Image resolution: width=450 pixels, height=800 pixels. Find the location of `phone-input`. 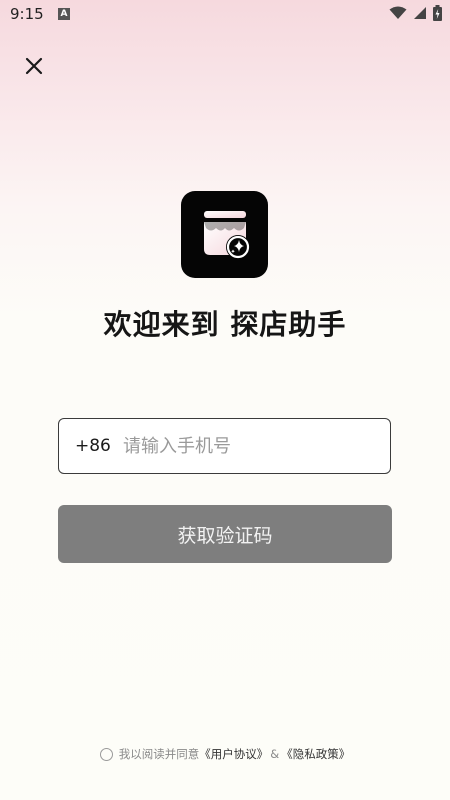

phone-input is located at coordinates (248, 446).